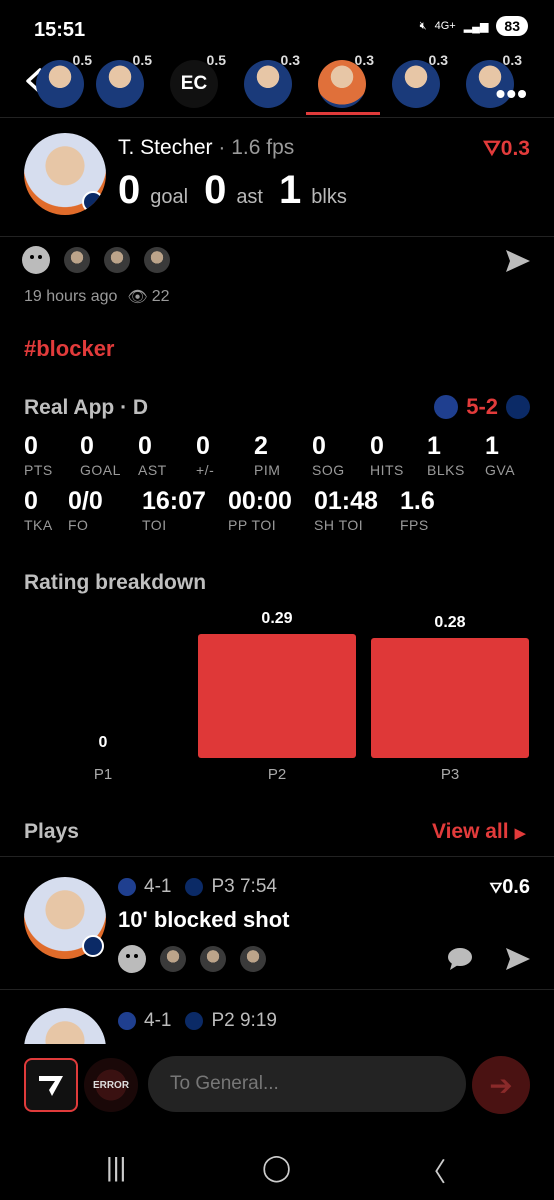 Image resolution: width=554 pixels, height=1200 pixels. I want to click on stat-cell: 0 PTS, so click(38, 455).